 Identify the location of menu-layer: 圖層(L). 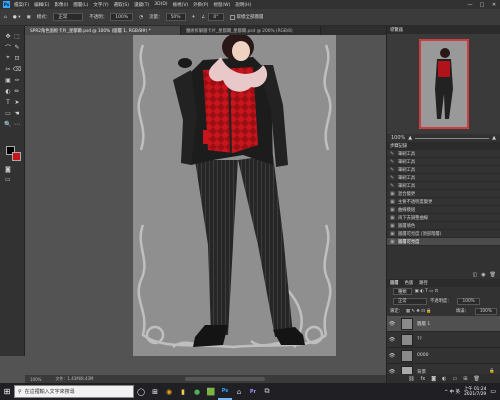
(80, 5).